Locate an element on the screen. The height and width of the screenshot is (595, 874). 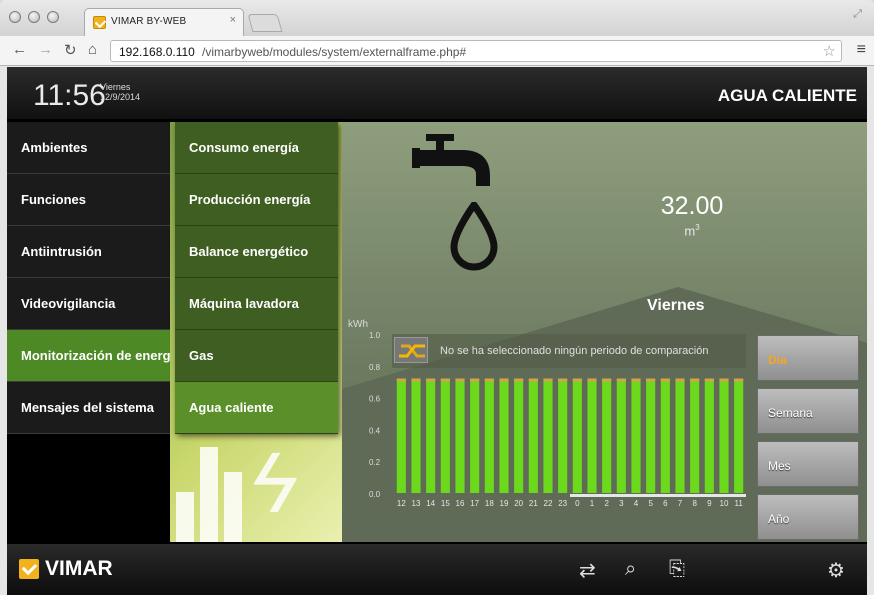
zoom-window-button is located at coordinates (53, 17).